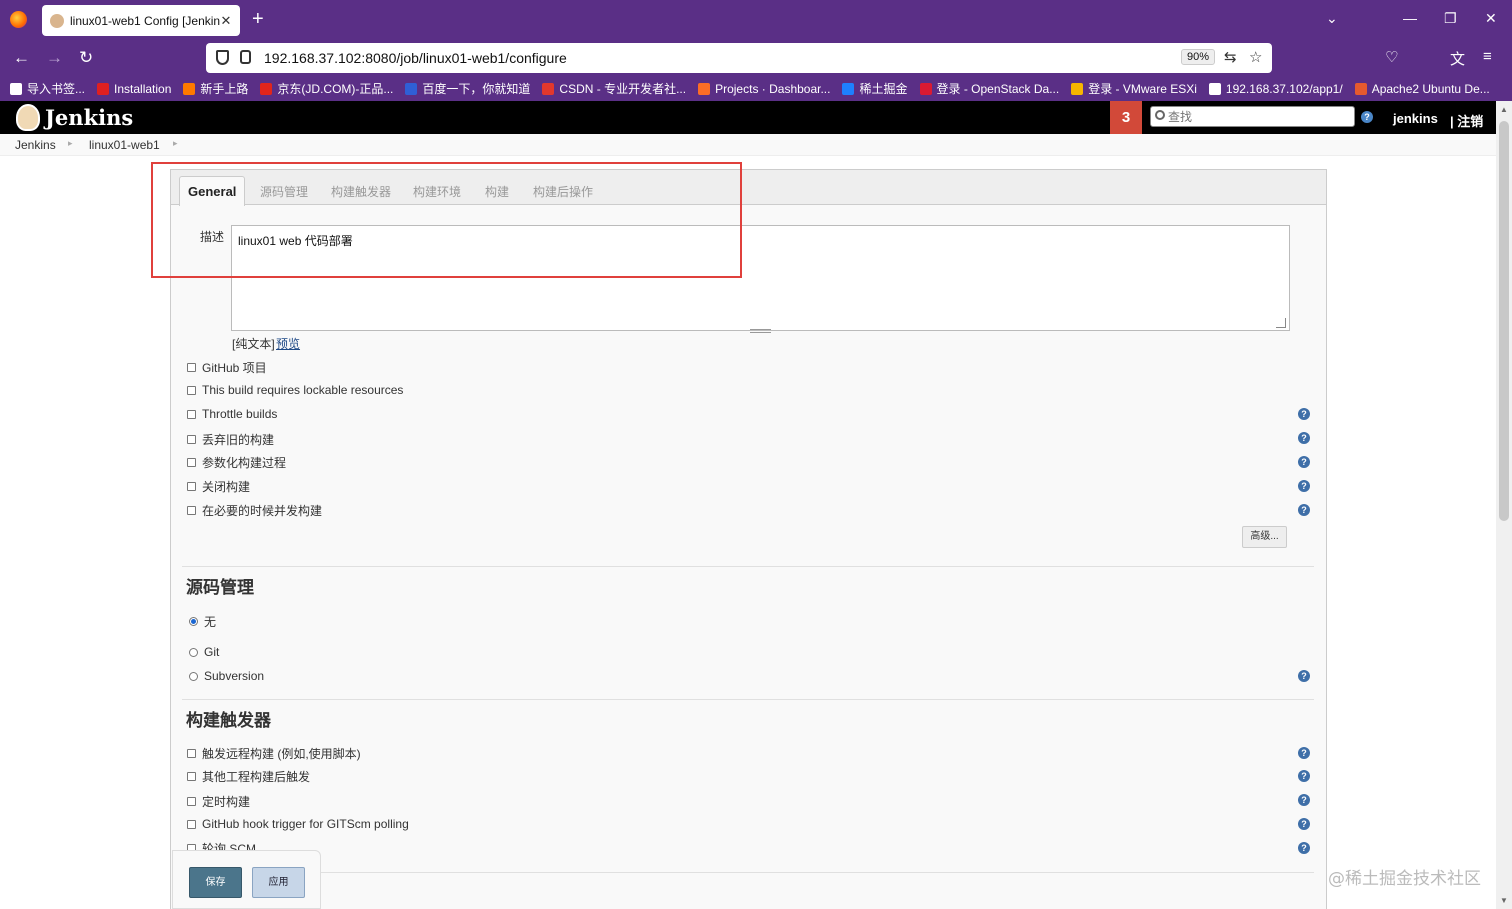  What do you see at coordinates (134, 89) in the screenshot?
I see `bookmark-item: Installation` at bounding box center [134, 89].